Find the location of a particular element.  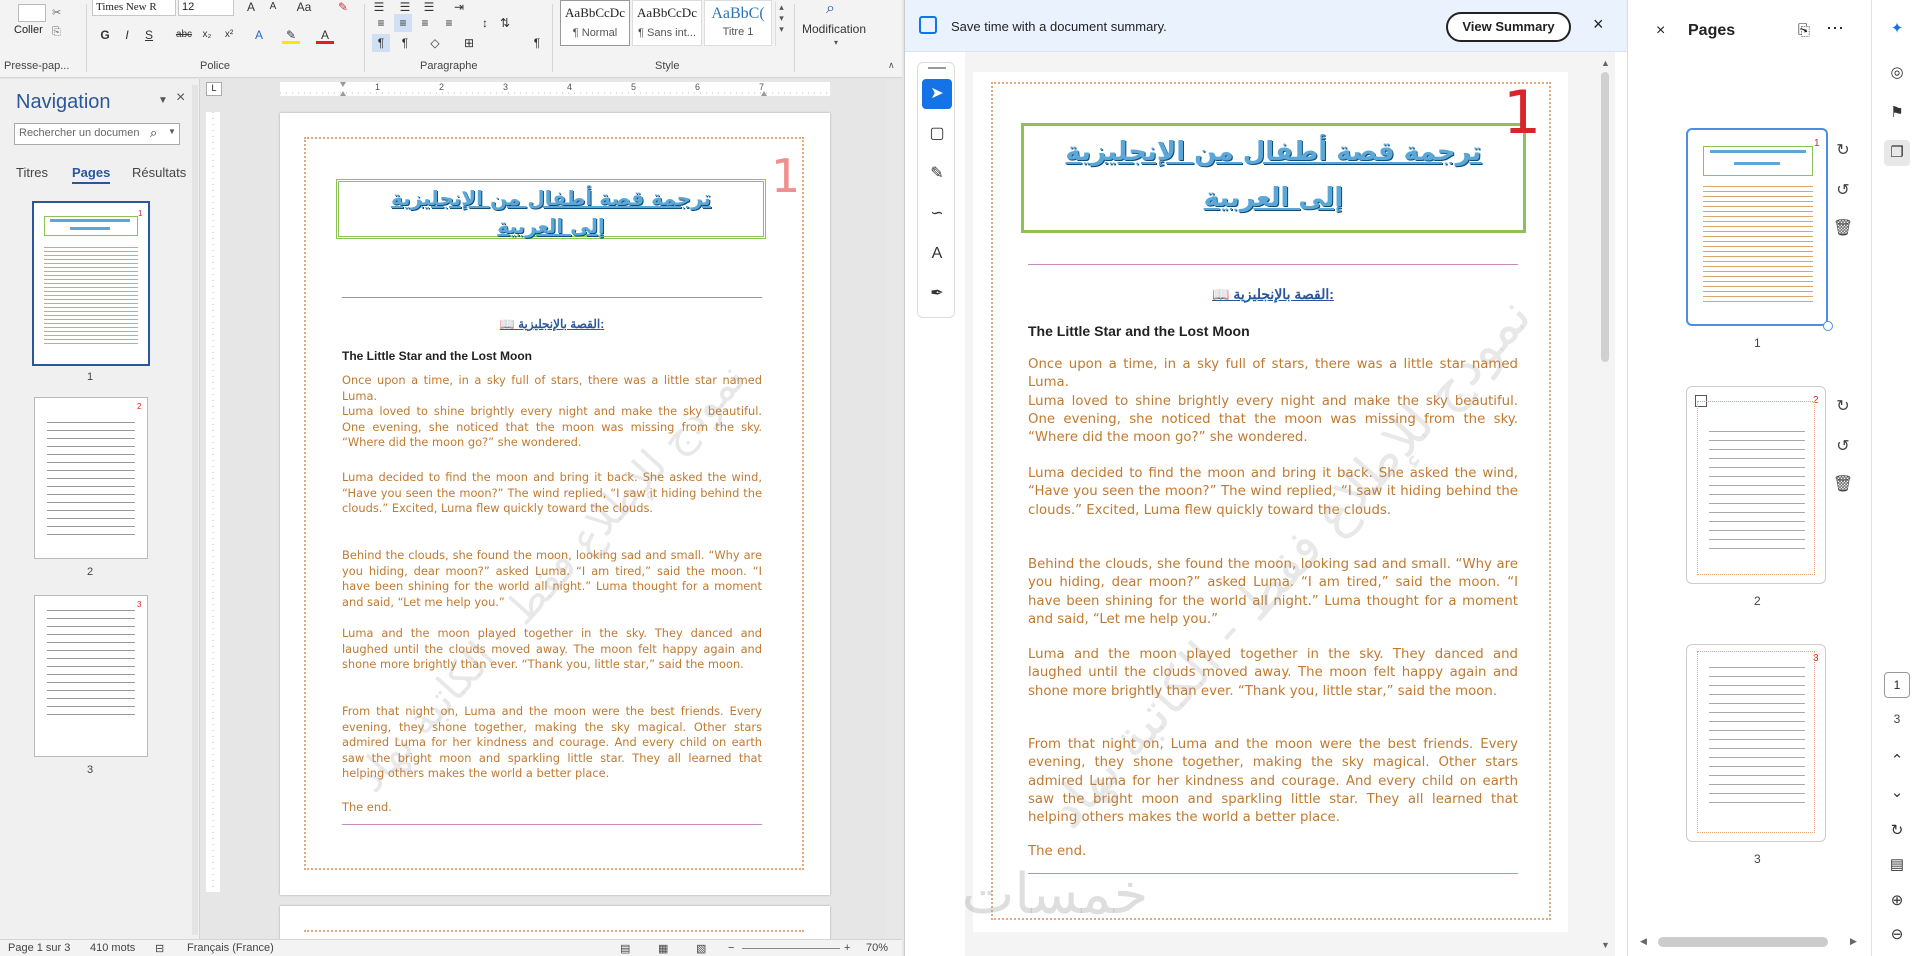

tab-pages: Pages is located at coordinates (91, 174).